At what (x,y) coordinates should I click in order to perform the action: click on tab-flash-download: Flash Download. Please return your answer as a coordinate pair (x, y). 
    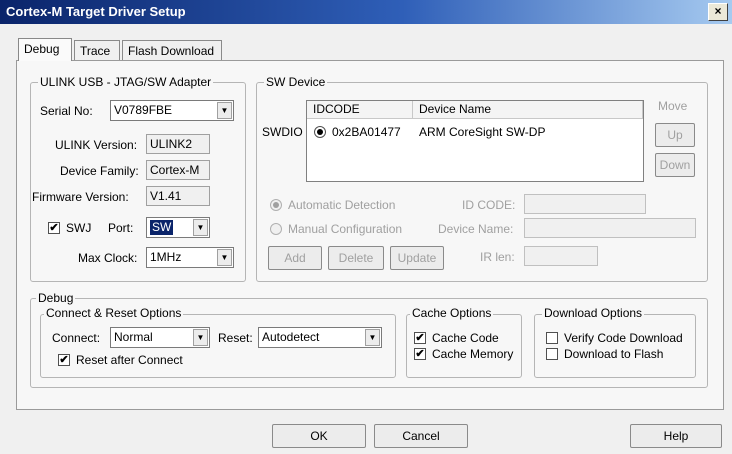
    Looking at the image, I should click on (172, 50).